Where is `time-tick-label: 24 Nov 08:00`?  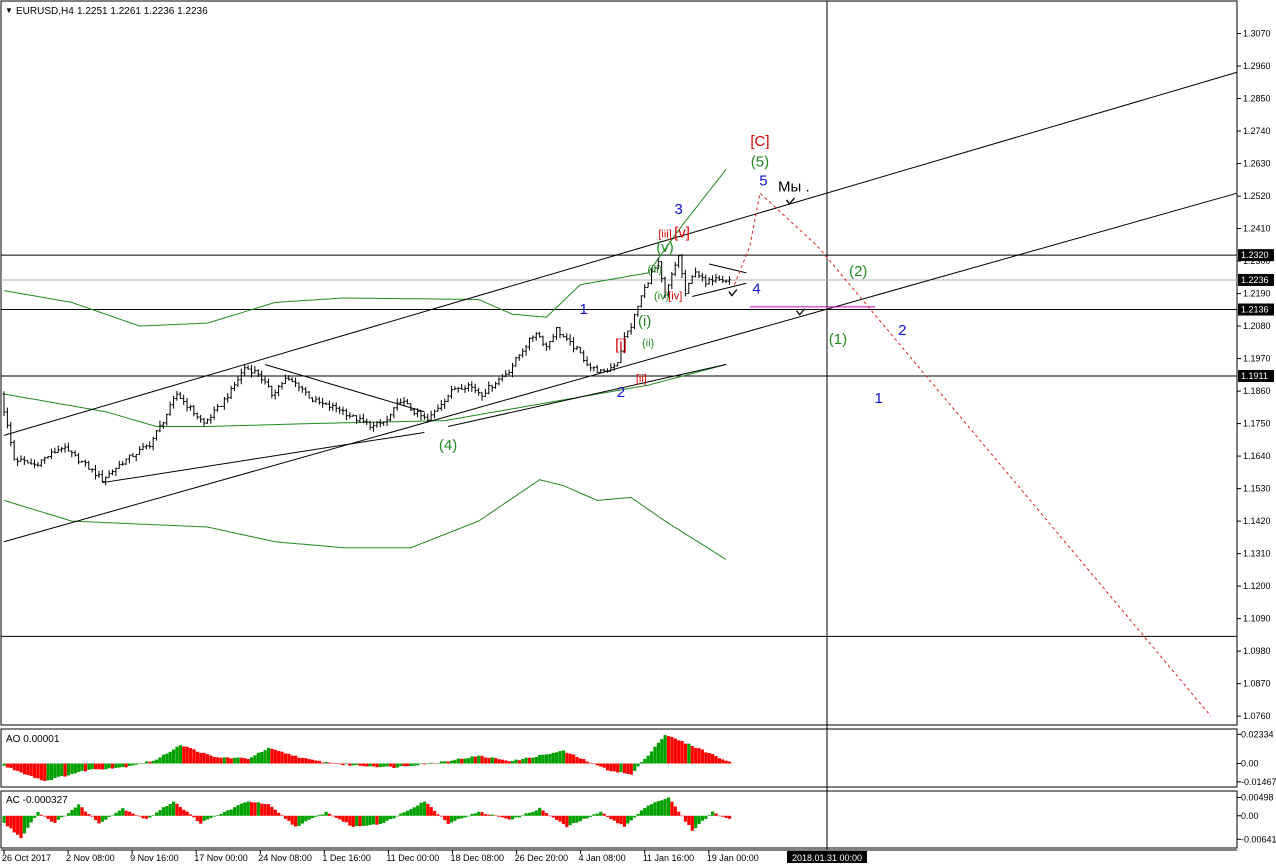
time-tick-label: 24 Nov 08:00 is located at coordinates (285, 858).